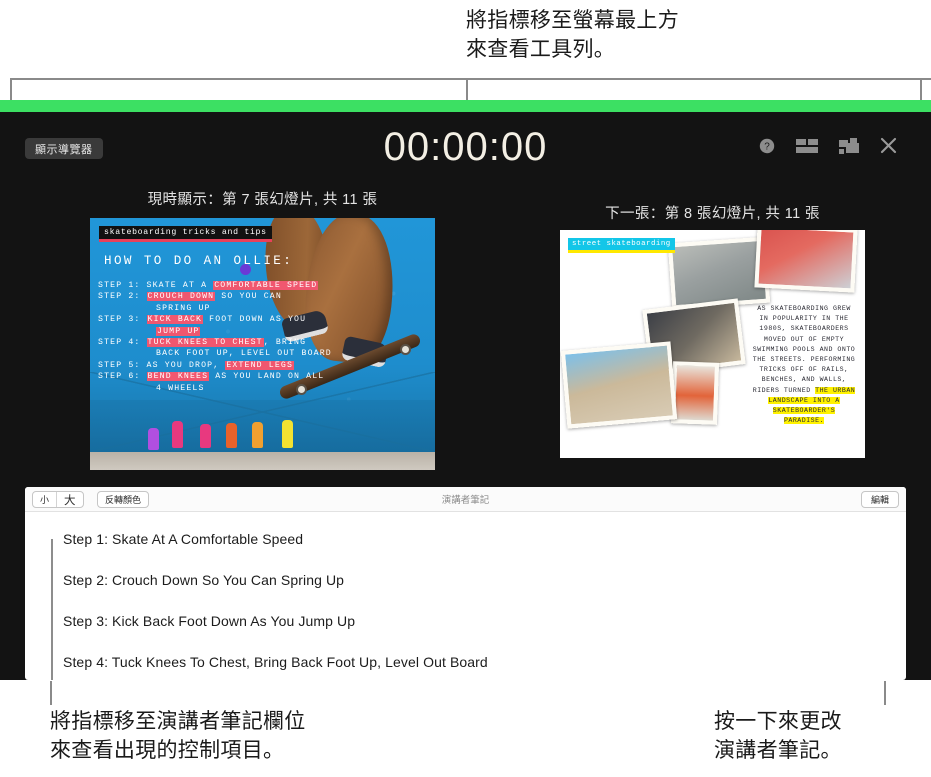 The width and height of the screenshot is (931, 777). I want to click on slide-step-text: AS YOU DROP,, so click(186, 365).